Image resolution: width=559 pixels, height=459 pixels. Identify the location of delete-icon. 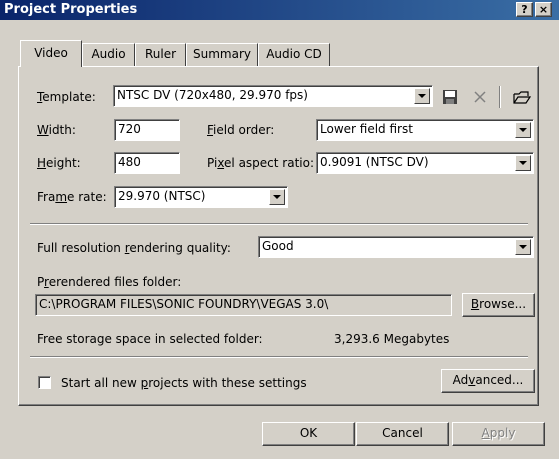
(480, 97).